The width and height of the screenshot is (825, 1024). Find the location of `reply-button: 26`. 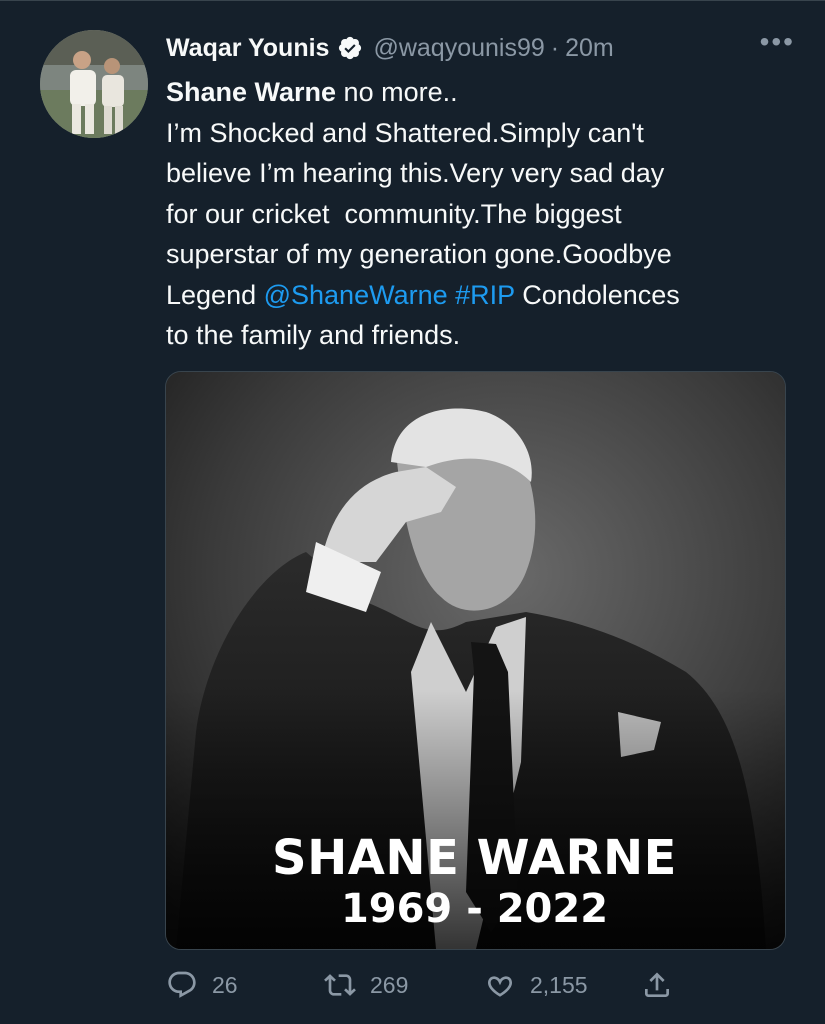

reply-button: 26 is located at coordinates (202, 985).